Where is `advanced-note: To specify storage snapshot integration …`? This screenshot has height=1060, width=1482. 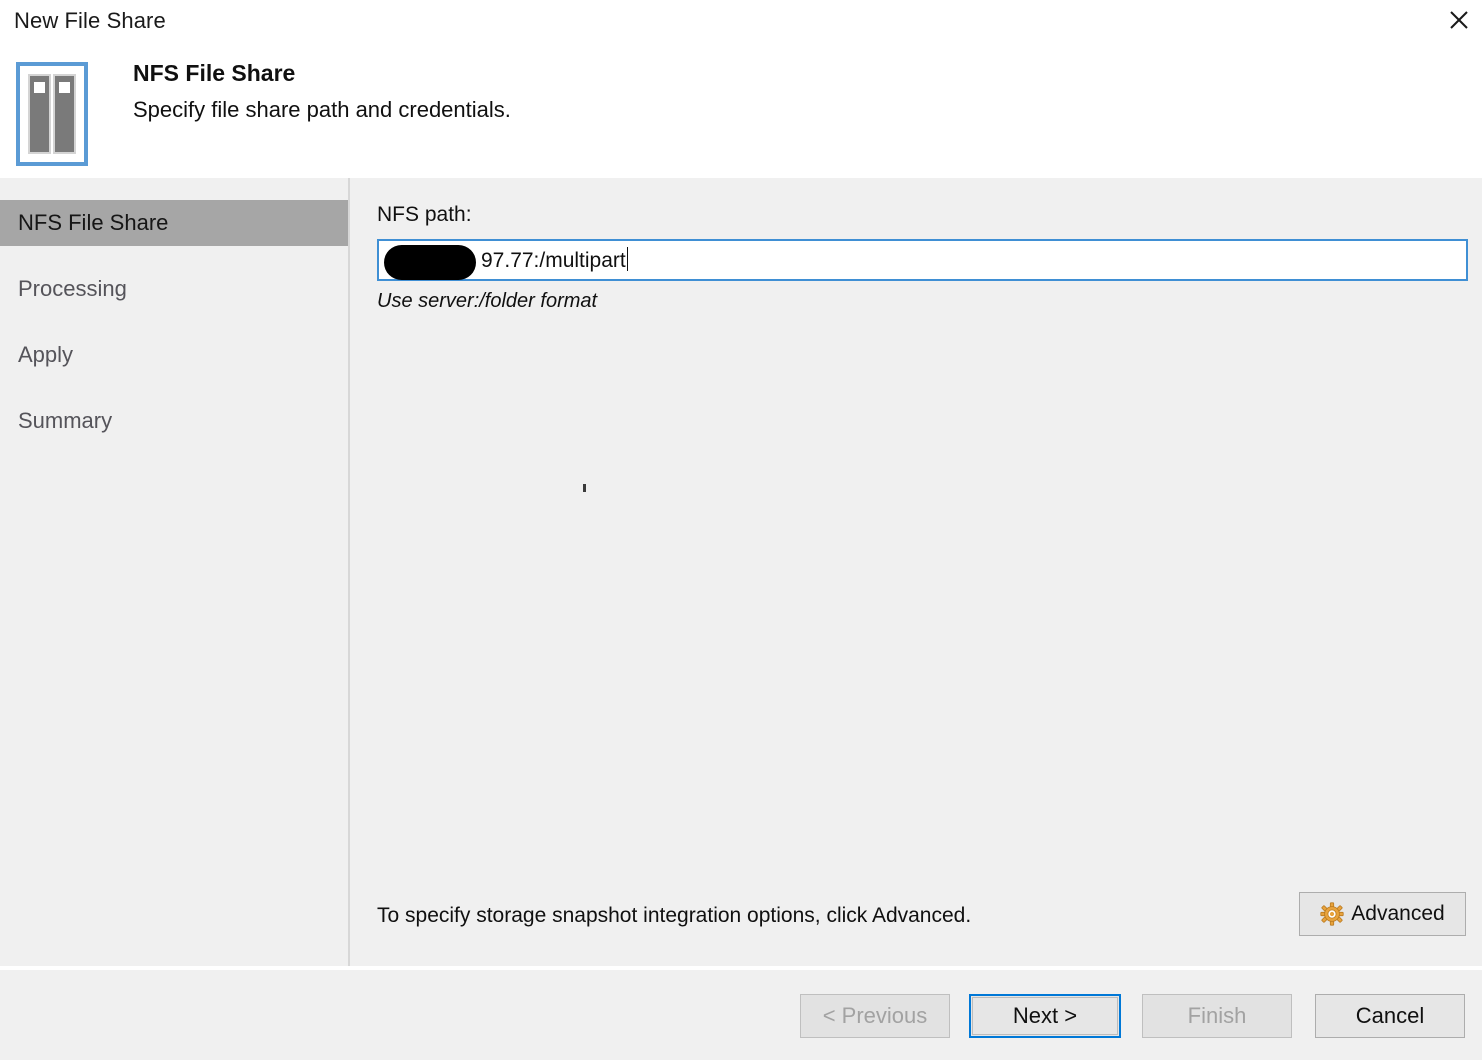 advanced-note: To specify storage snapshot integration … is located at coordinates (674, 915).